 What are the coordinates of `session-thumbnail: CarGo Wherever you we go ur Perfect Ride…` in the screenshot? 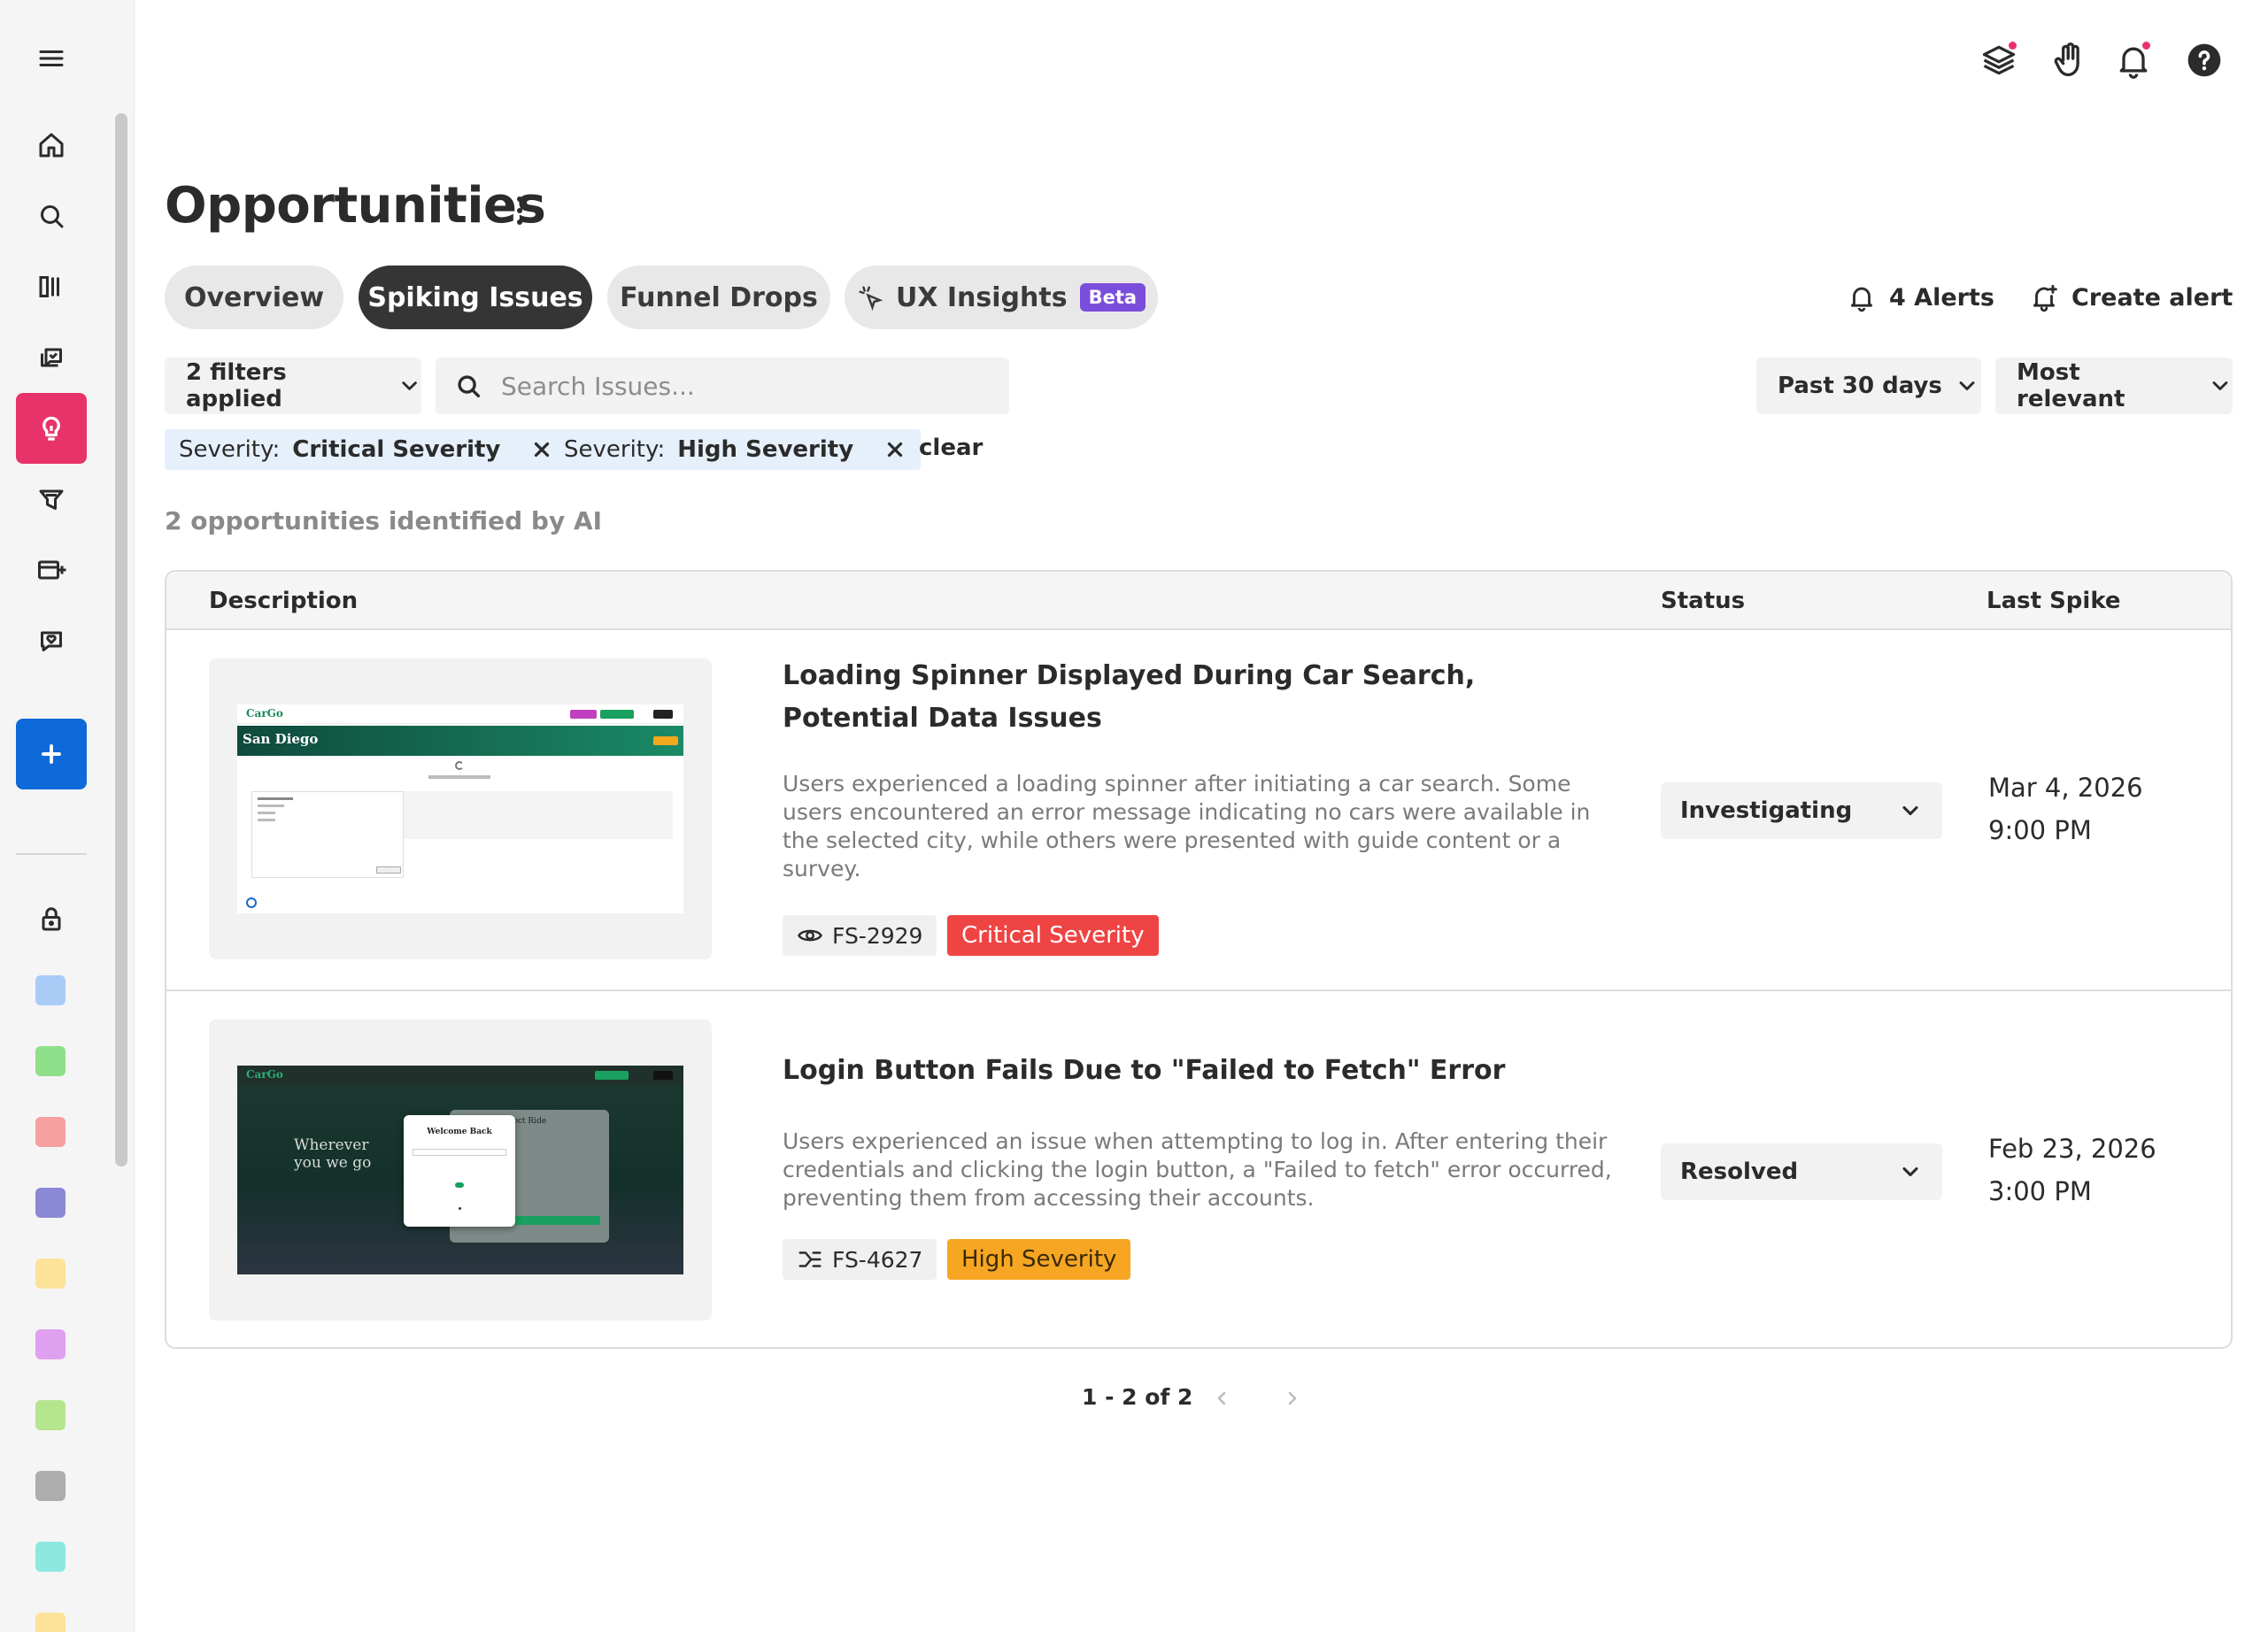 It's located at (460, 1170).